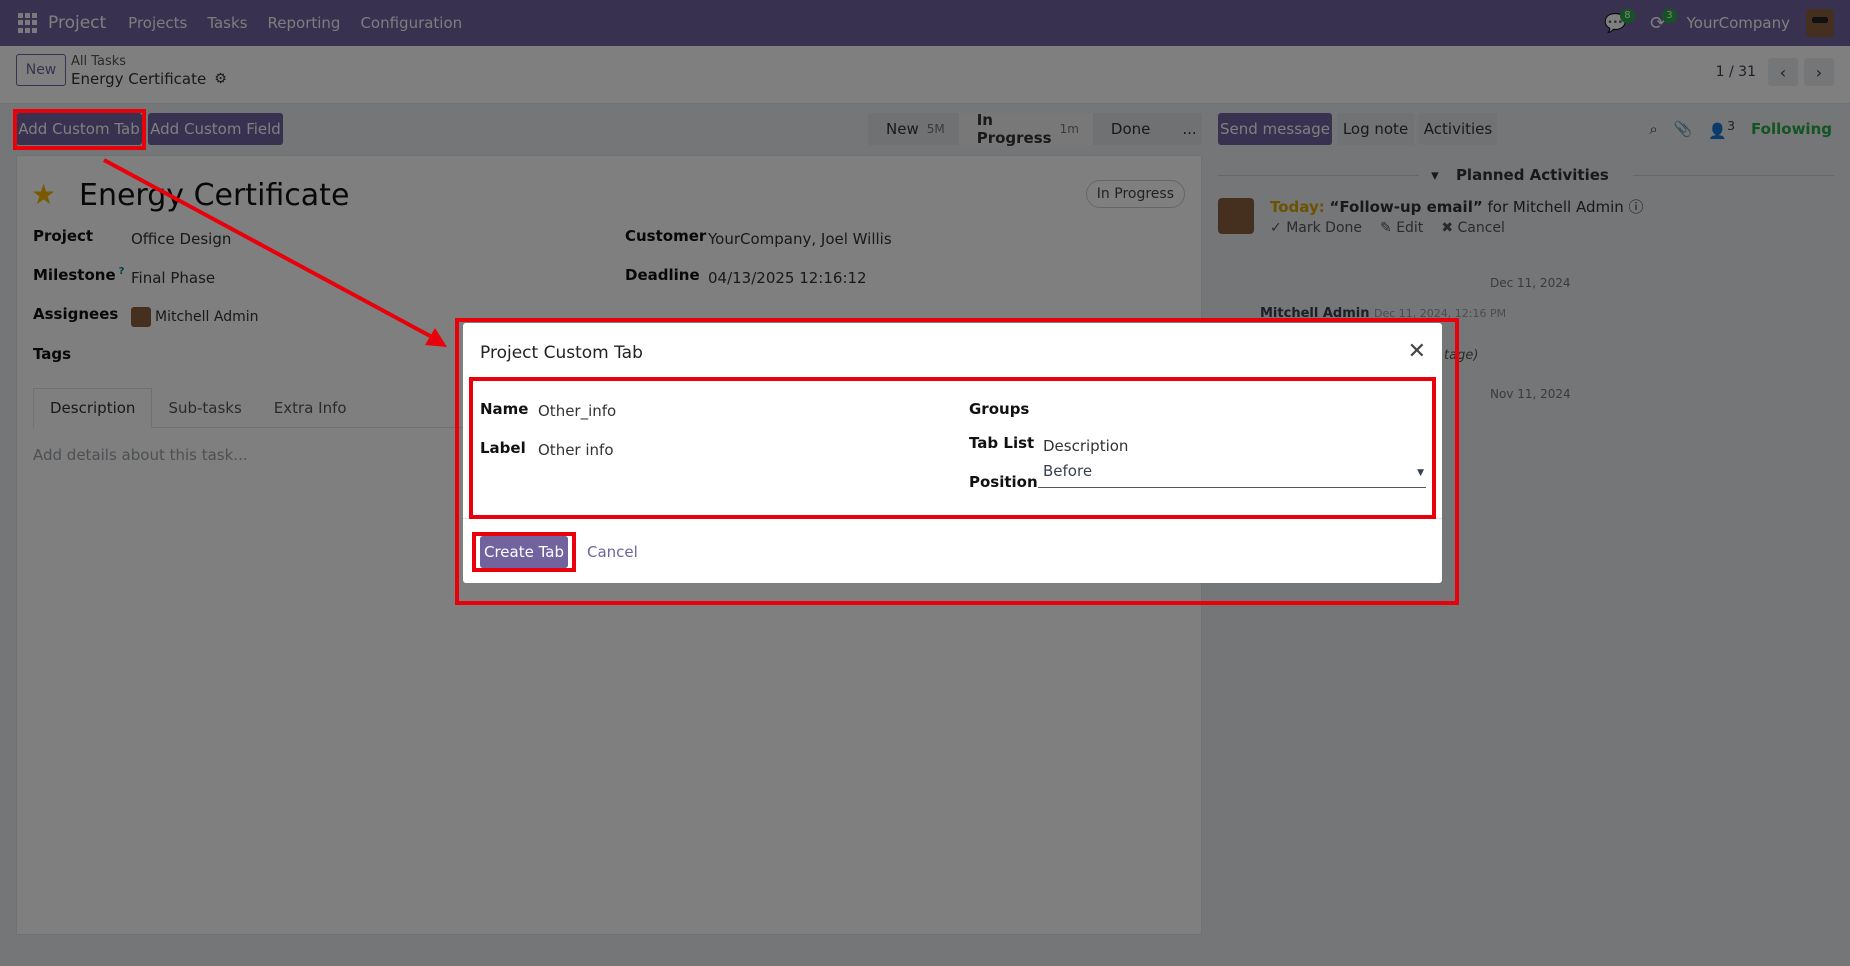 The width and height of the screenshot is (1850, 966). What do you see at coordinates (503, 448) in the screenshot?
I see `label-label: Label` at bounding box center [503, 448].